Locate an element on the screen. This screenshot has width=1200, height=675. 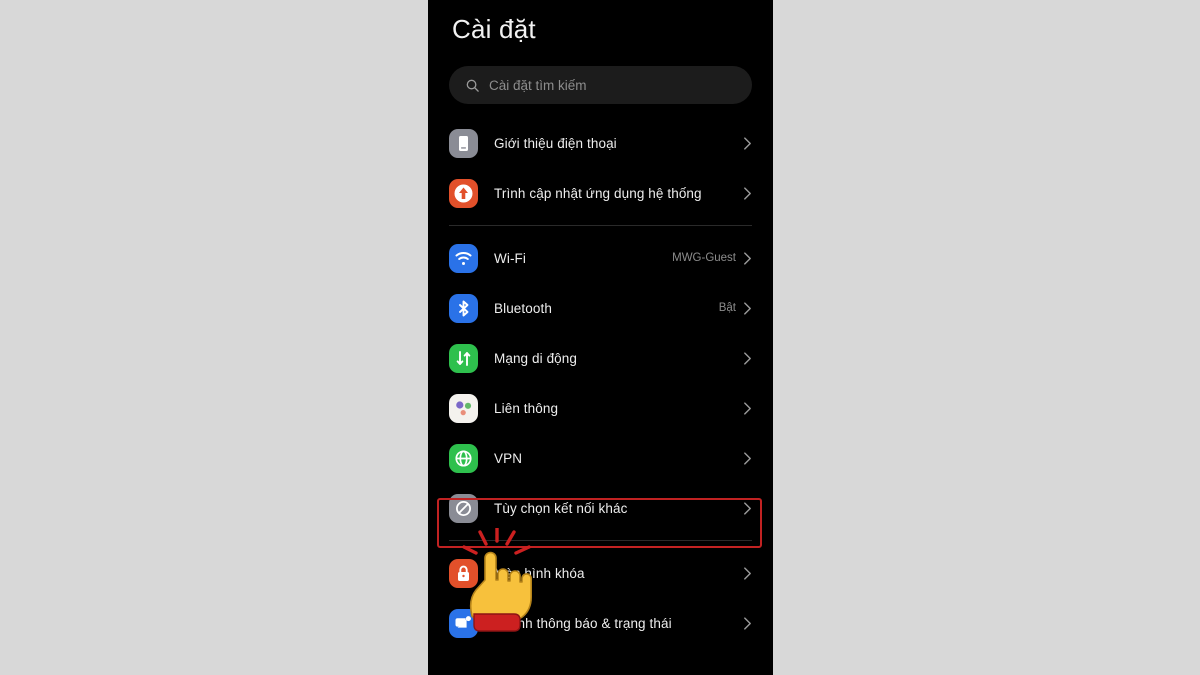
list-item-right: MWG-Guest is located at coordinates (712, 258).